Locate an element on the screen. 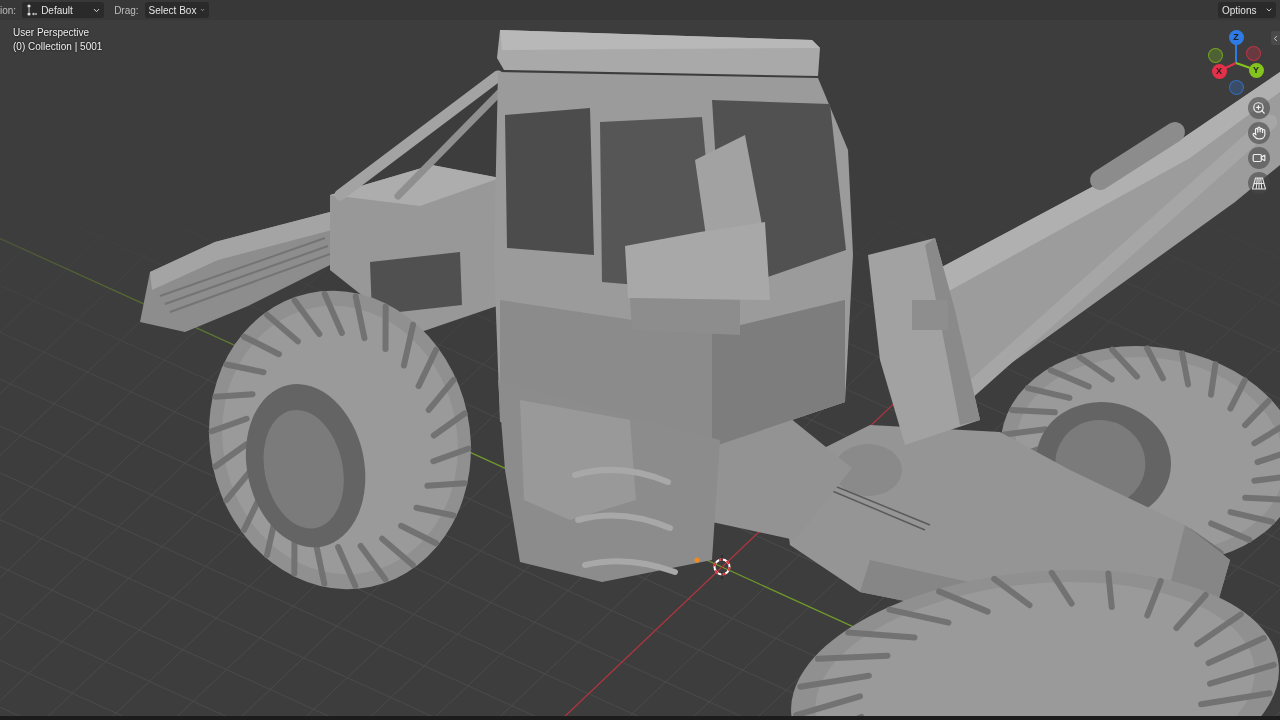 This screenshot has height=720, width=1280. perspective-toggle-button is located at coordinates (1259, 183).